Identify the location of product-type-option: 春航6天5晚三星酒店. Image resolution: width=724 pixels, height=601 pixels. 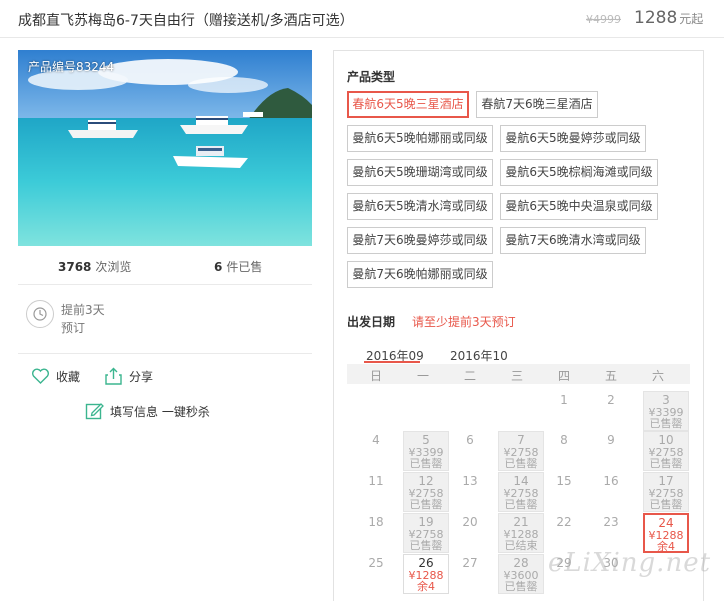
(408, 104).